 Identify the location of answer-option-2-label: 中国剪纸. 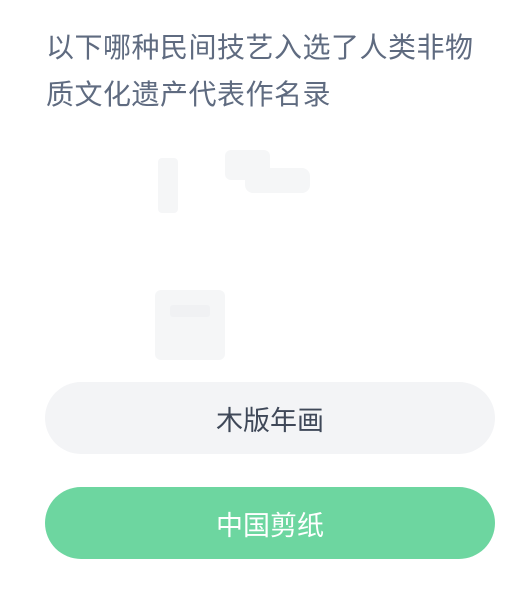
(270, 526).